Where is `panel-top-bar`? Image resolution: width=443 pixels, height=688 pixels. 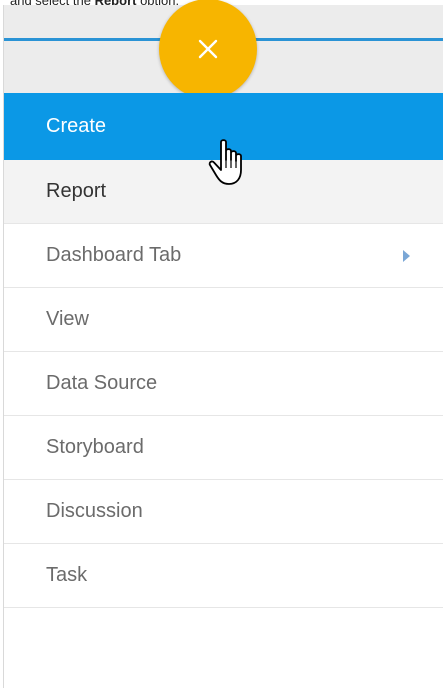 panel-top-bar is located at coordinates (223, 49).